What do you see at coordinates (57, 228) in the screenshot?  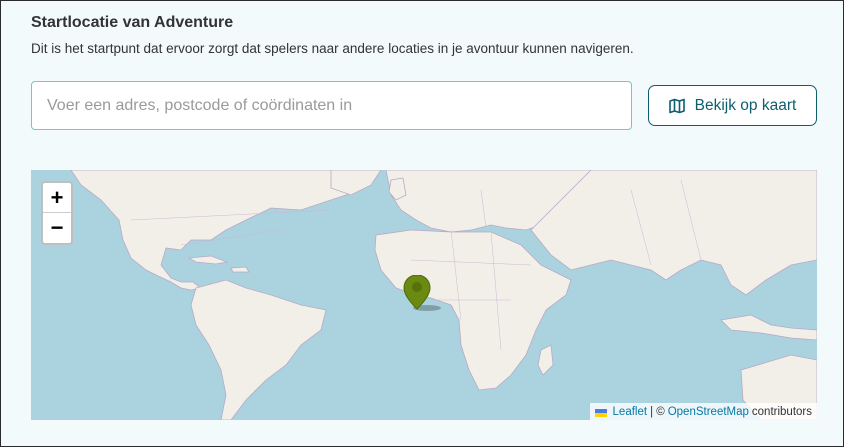 I see `zoom-out-button: −` at bounding box center [57, 228].